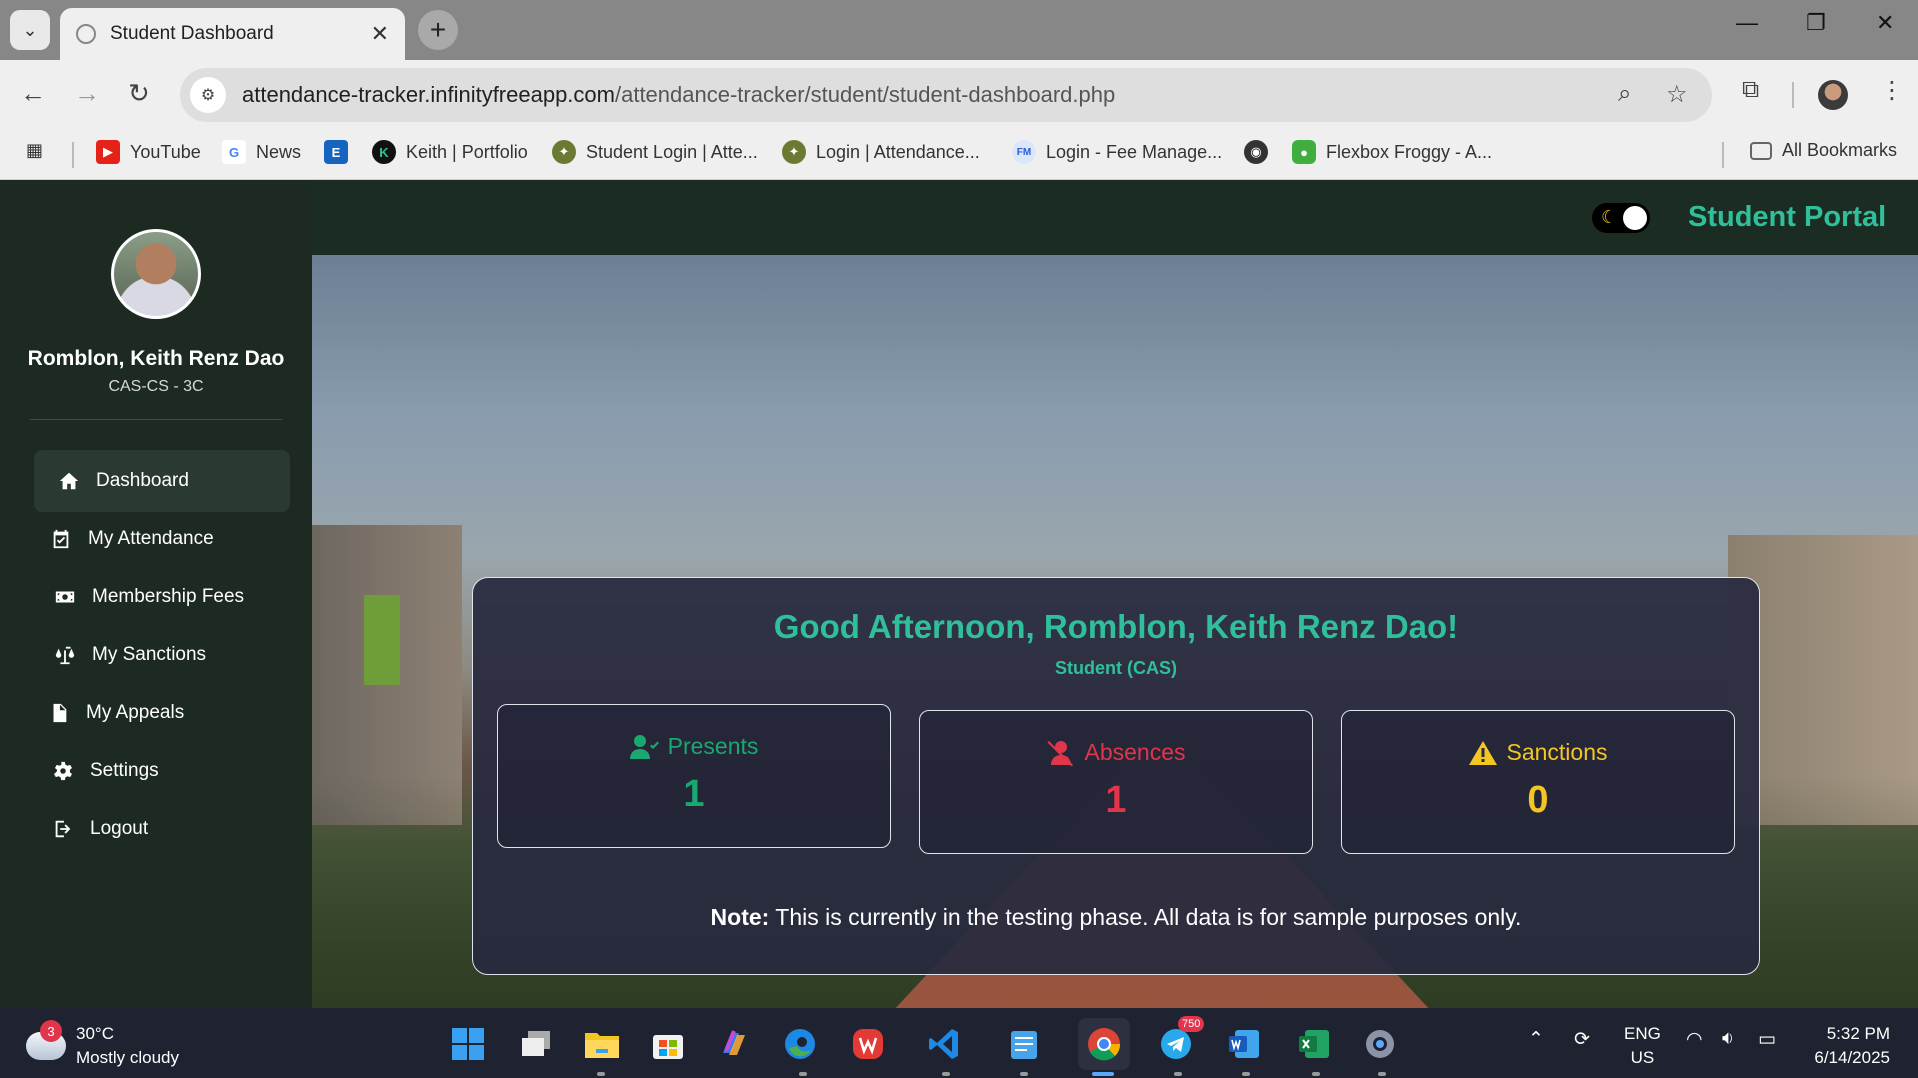 This screenshot has width=1918, height=1078. I want to click on bookmark-portfolio: K Keith | Portfolio, so click(450, 152).